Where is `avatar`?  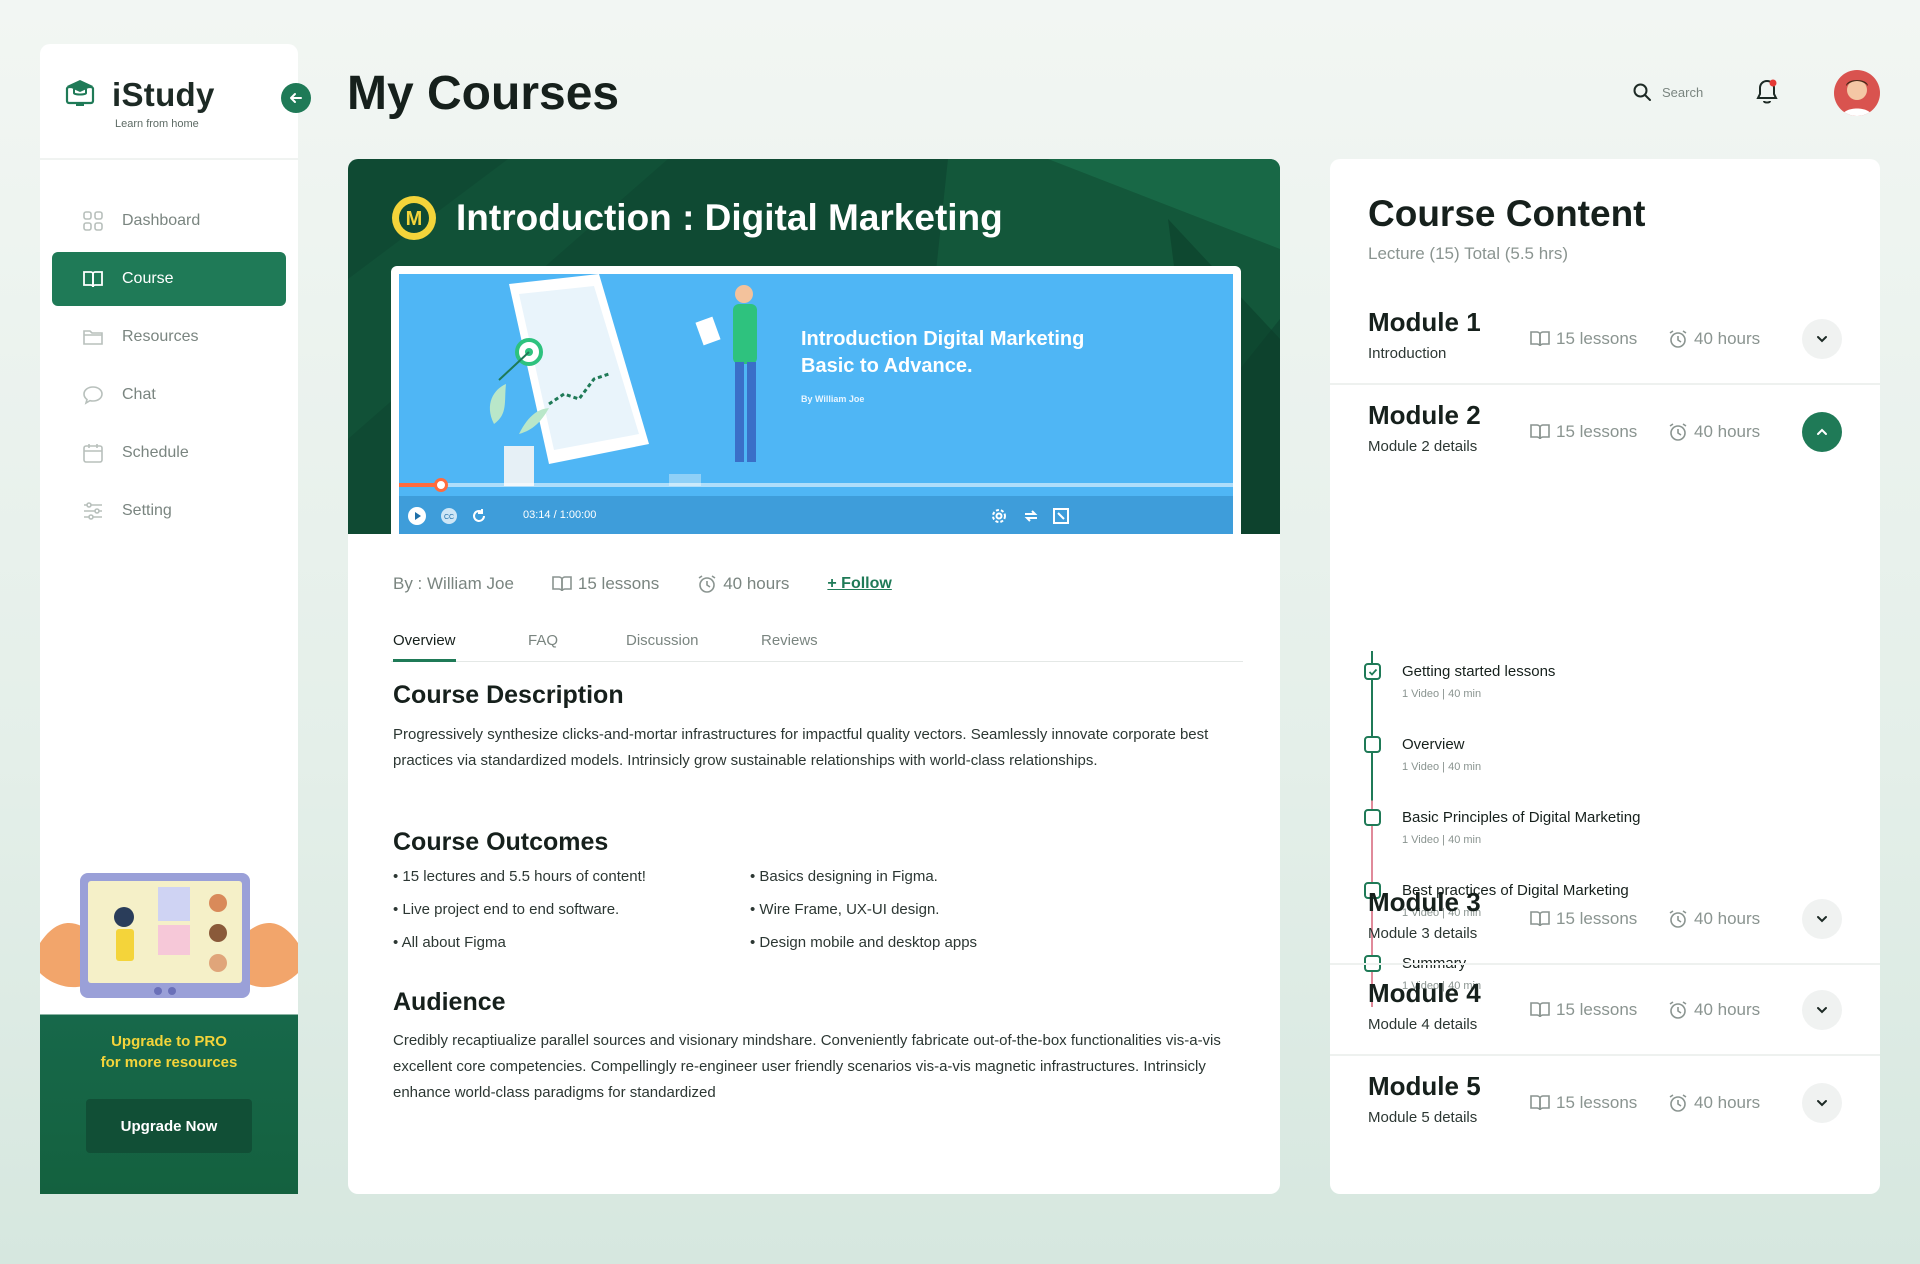 avatar is located at coordinates (1857, 93).